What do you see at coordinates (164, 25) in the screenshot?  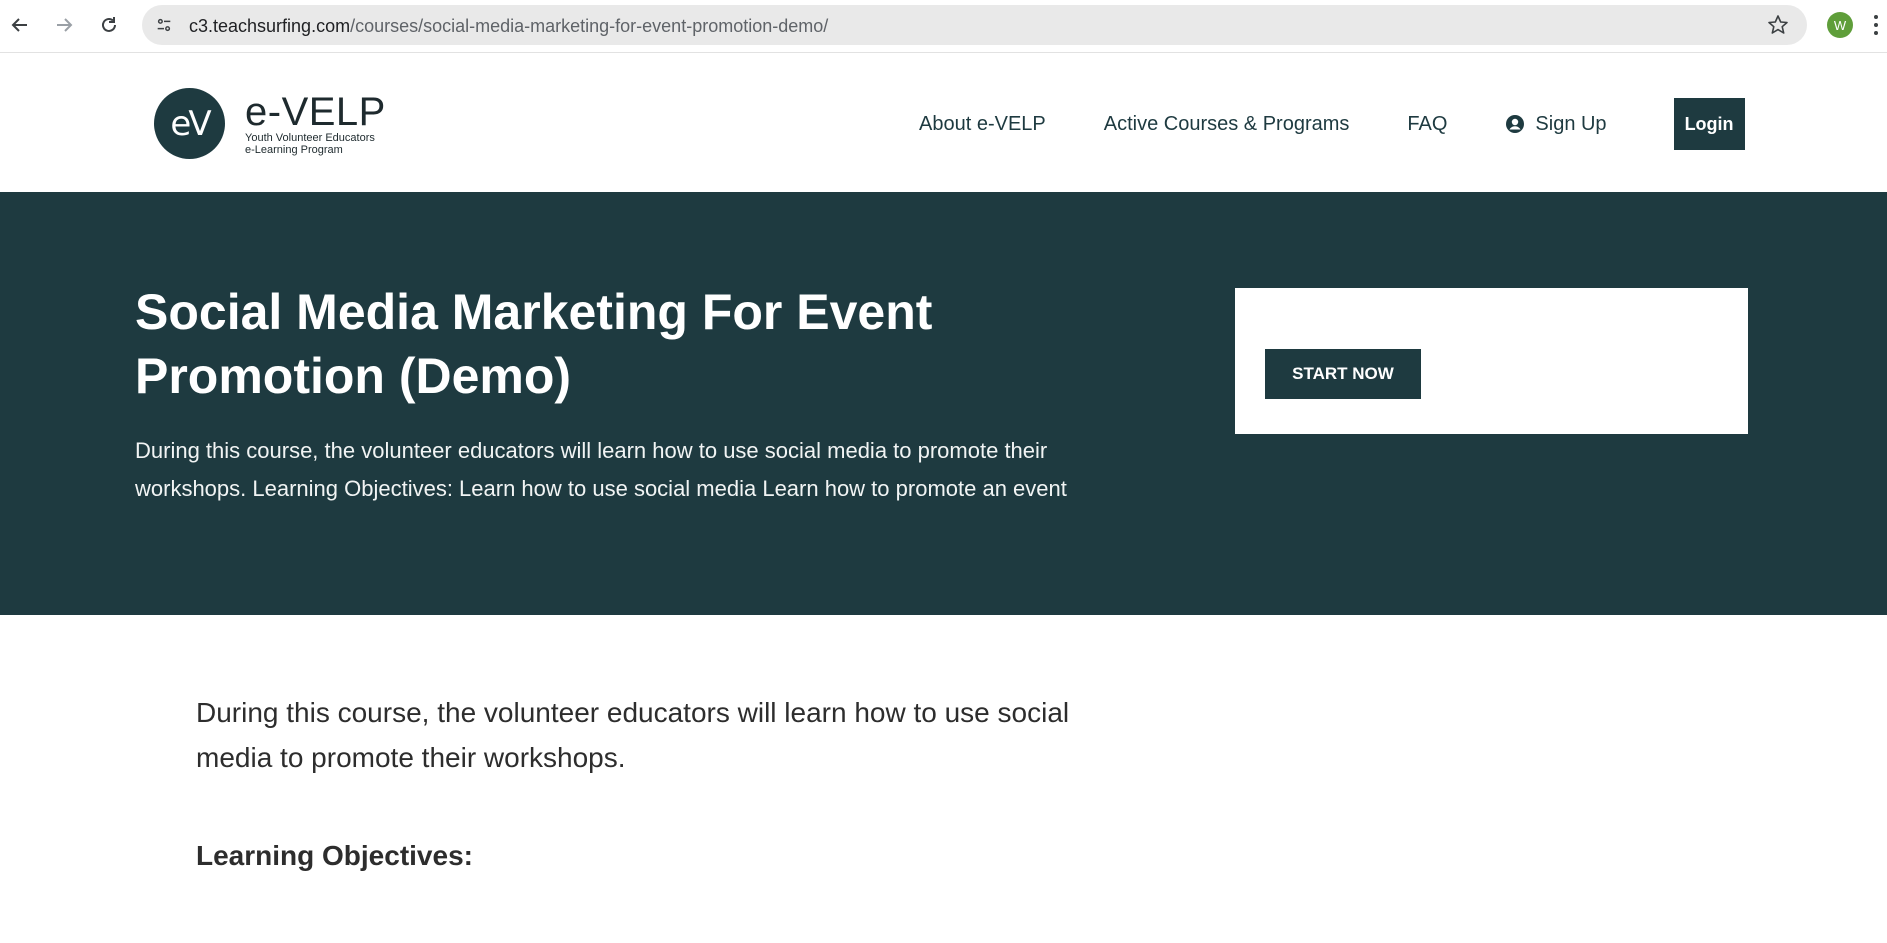 I see `site-info-icon` at bounding box center [164, 25].